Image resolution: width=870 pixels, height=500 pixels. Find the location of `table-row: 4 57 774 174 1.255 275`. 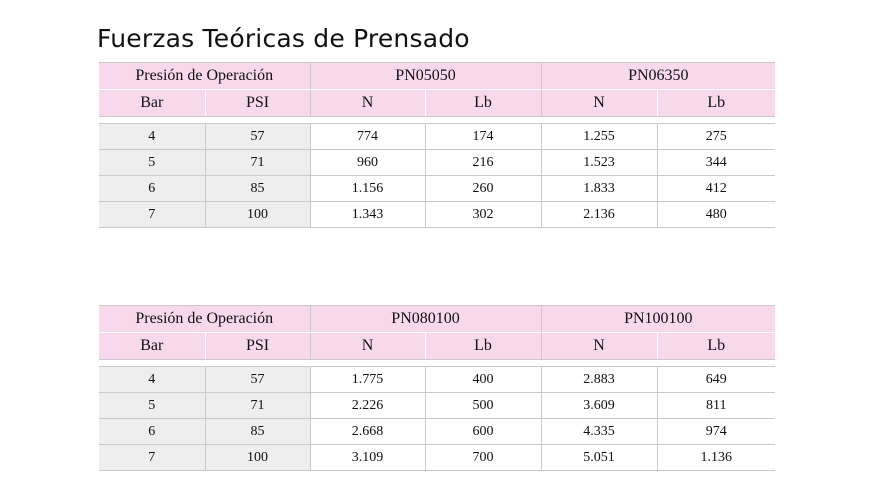

table-row: 4 57 774 174 1.255 275 is located at coordinates (437, 136).